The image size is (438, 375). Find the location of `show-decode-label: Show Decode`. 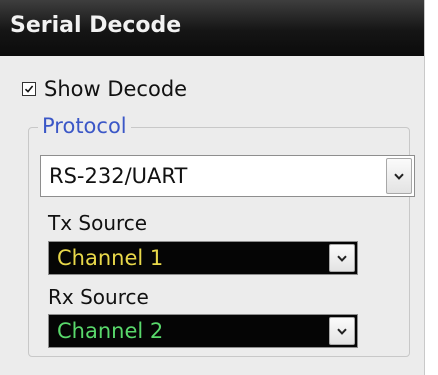

show-decode-label: Show Decode is located at coordinates (116, 89).